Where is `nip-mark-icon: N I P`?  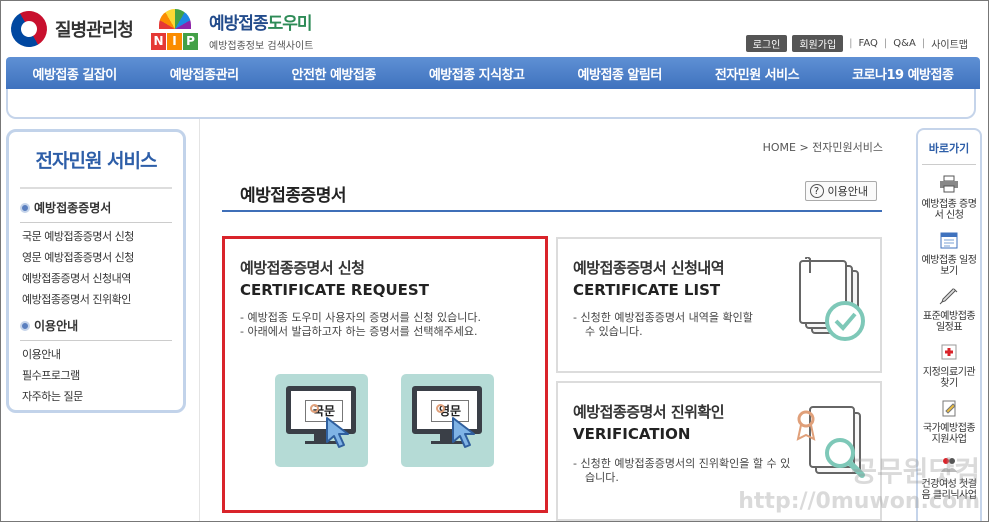
nip-mark-icon: N I P is located at coordinates (175, 30).